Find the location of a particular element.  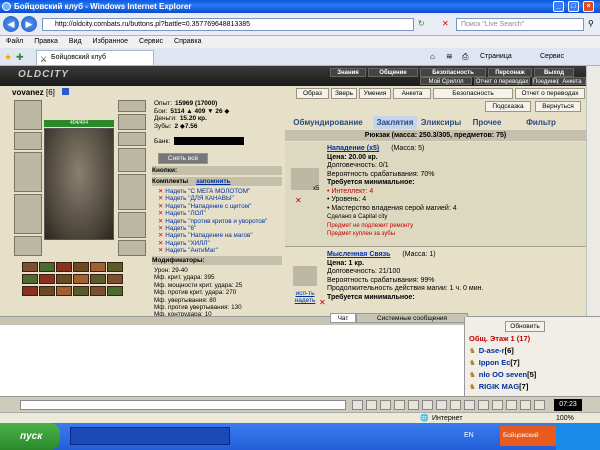

user-name: RIGIK MAG is located at coordinates (499, 386).